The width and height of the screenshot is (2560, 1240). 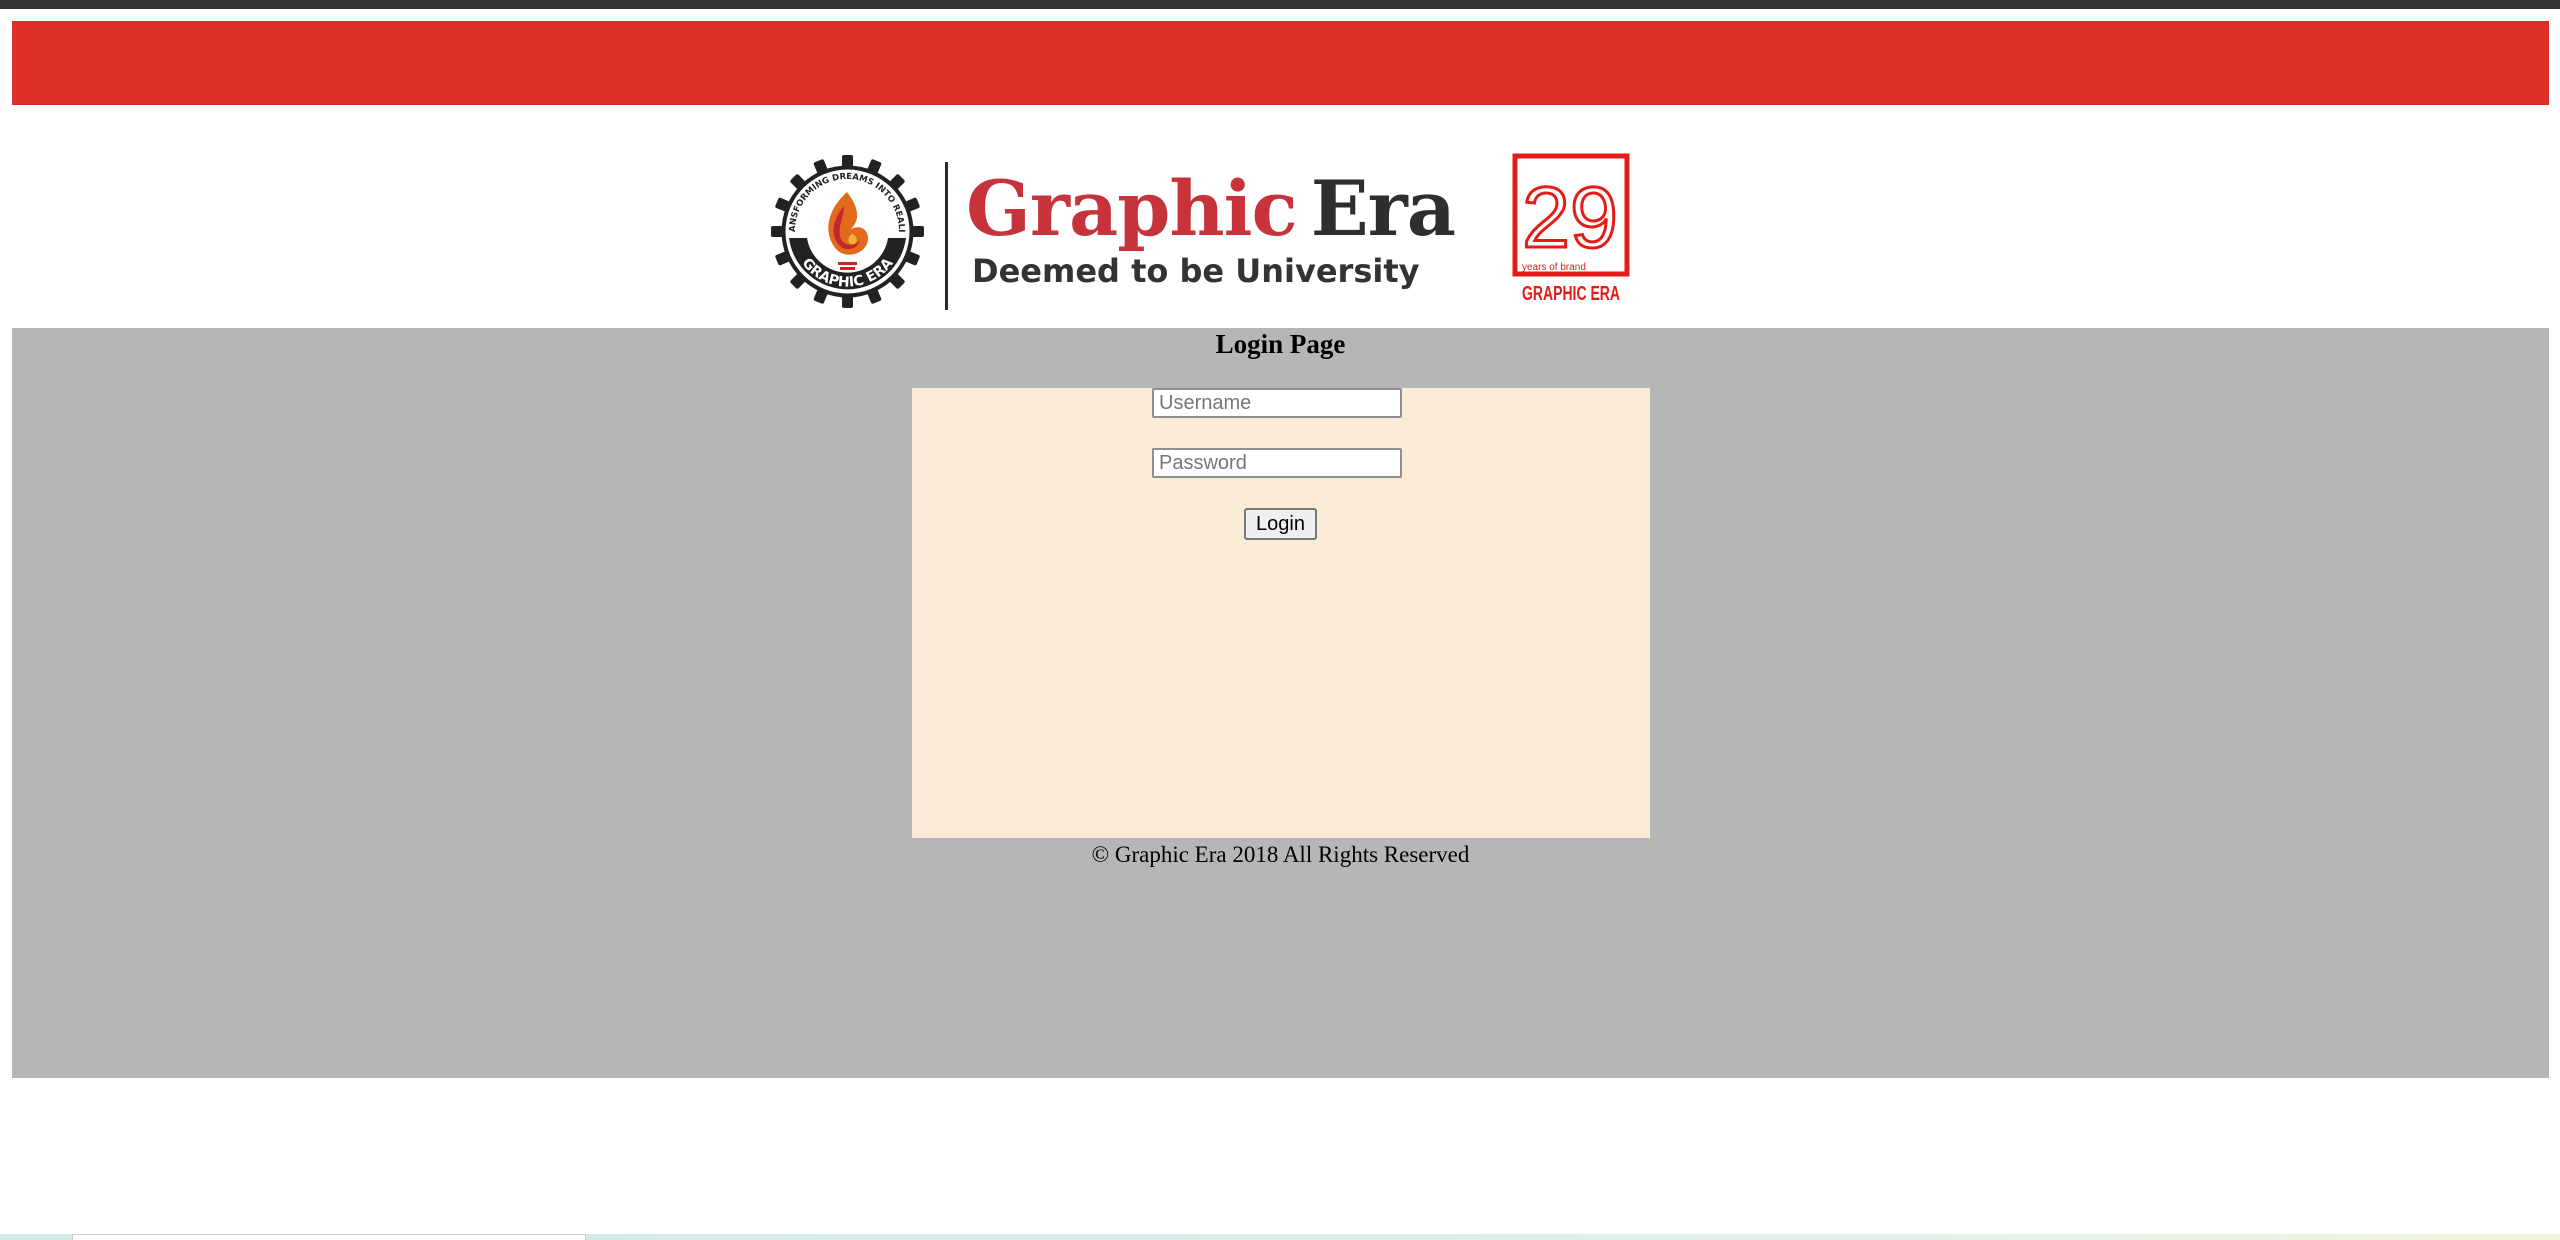 I want to click on svg-text: 29, so click(x=1570, y=218).